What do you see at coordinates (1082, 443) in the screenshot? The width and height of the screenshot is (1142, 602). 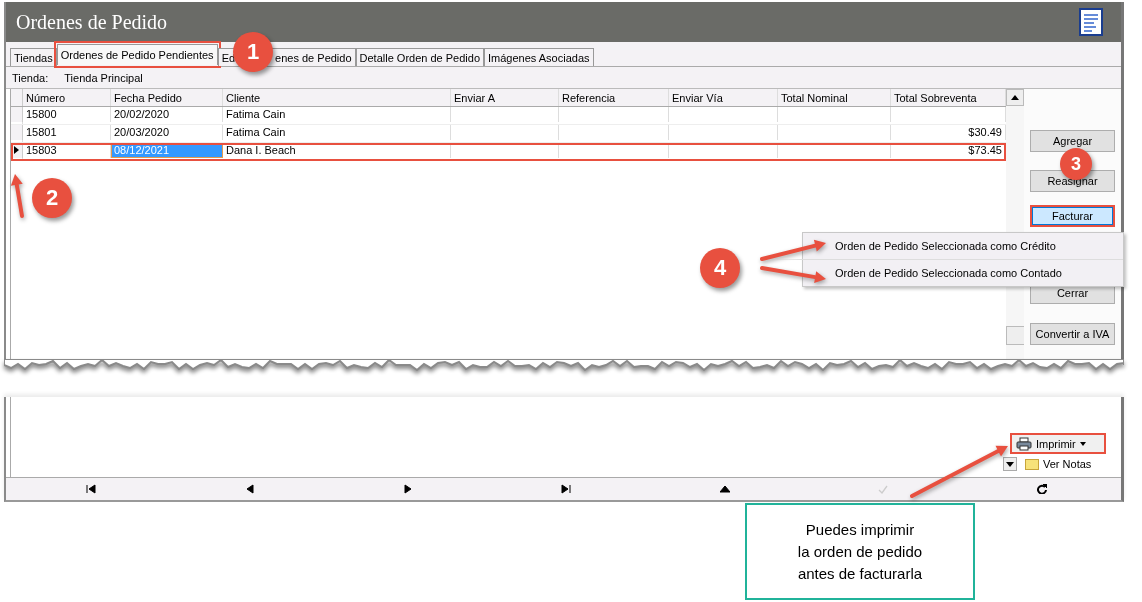 I see `caret-icon` at bounding box center [1082, 443].